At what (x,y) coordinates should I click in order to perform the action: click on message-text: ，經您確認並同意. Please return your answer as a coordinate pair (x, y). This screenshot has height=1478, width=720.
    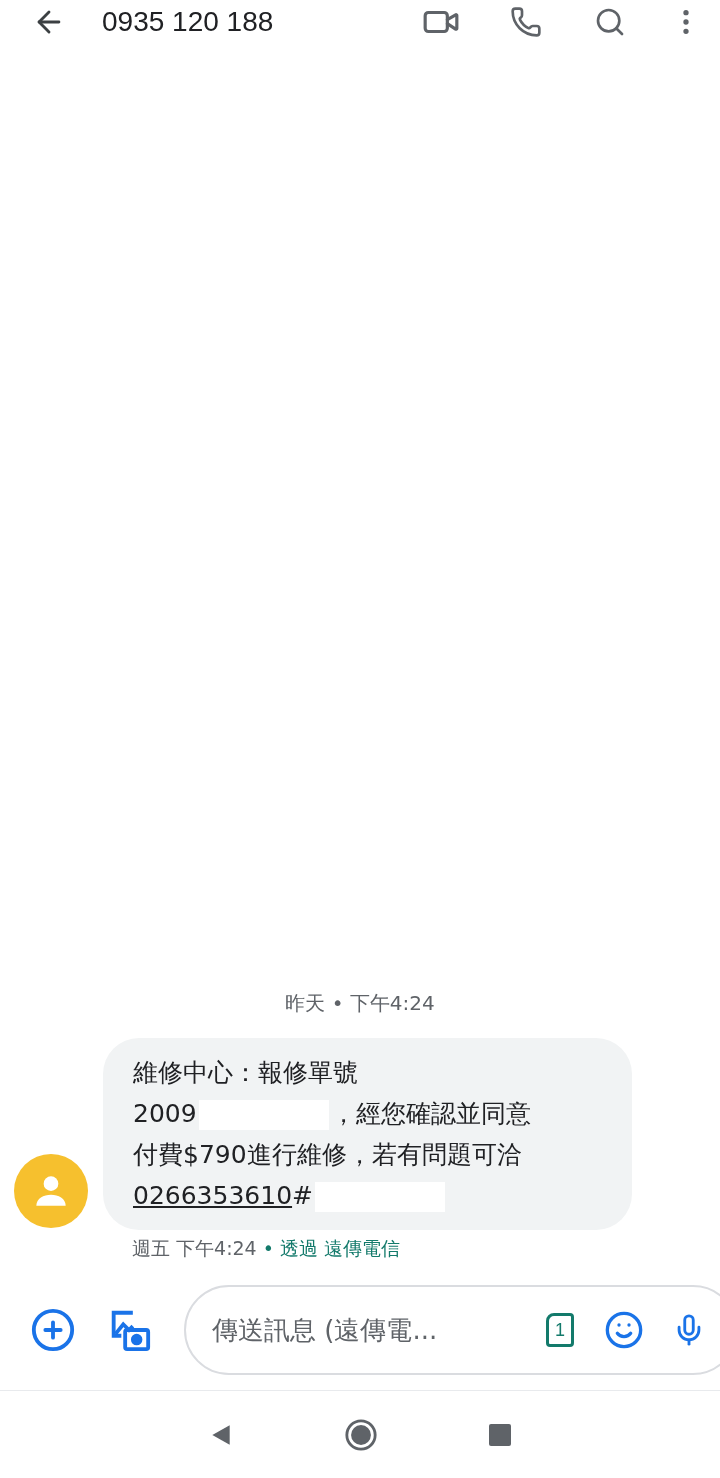
    Looking at the image, I should click on (430, 1113).